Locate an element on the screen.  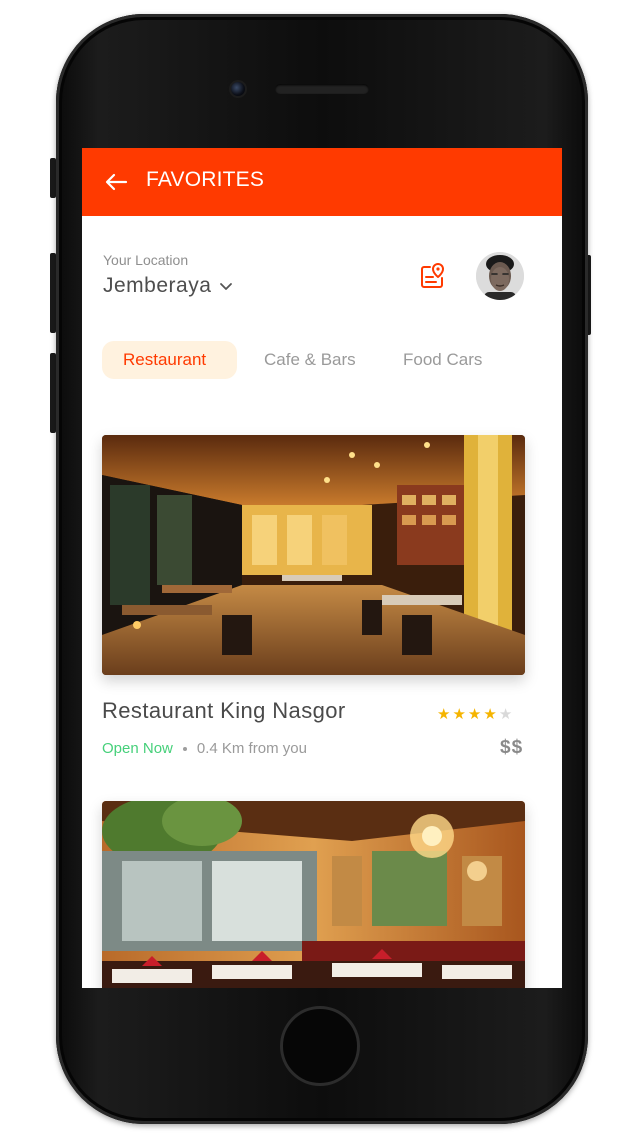
location-value: Jemberaya is located at coordinates (157, 285).